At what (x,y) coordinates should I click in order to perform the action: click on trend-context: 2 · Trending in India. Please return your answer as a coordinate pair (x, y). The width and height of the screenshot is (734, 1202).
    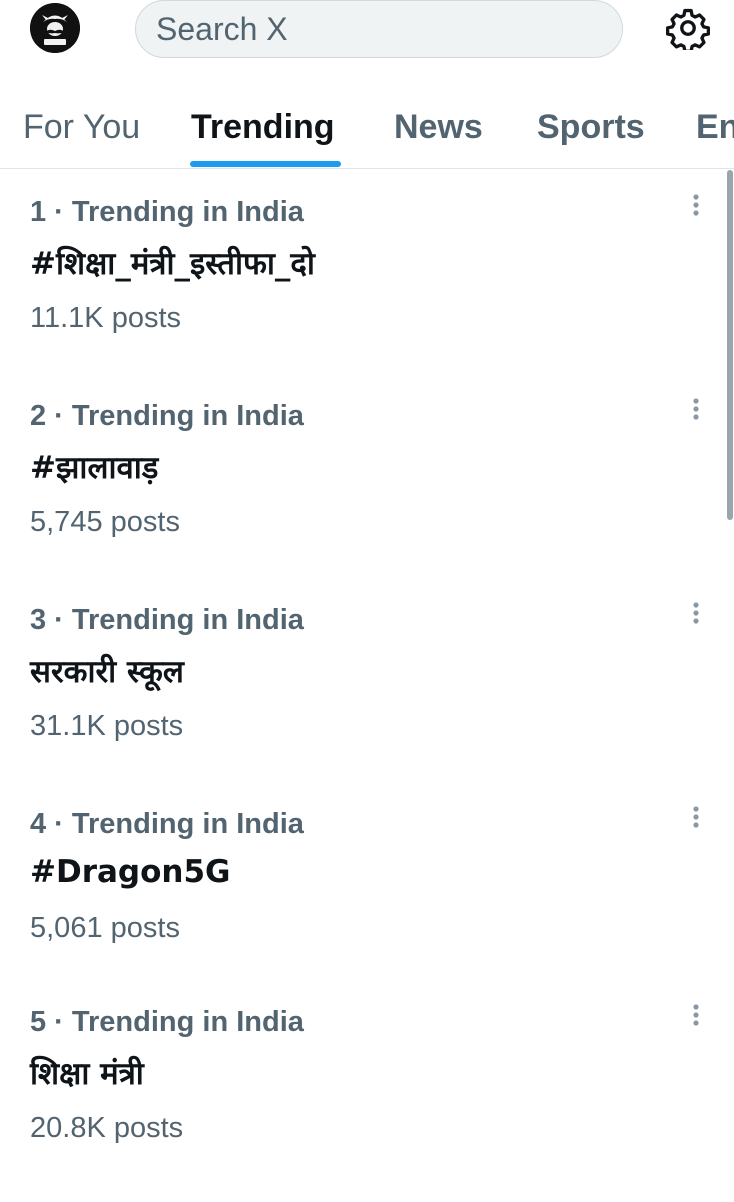
    Looking at the image, I should click on (167, 416).